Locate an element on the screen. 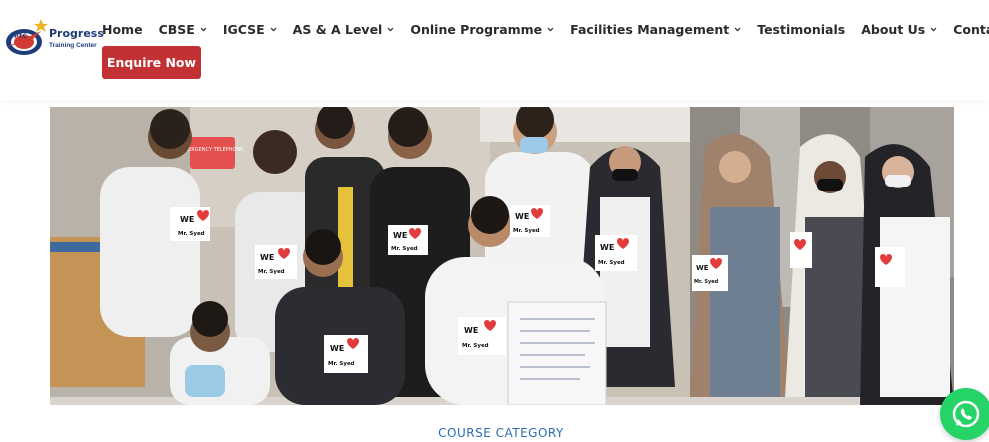 The height and width of the screenshot is (442, 989). nav-item-home: Home is located at coordinates (122, 29).